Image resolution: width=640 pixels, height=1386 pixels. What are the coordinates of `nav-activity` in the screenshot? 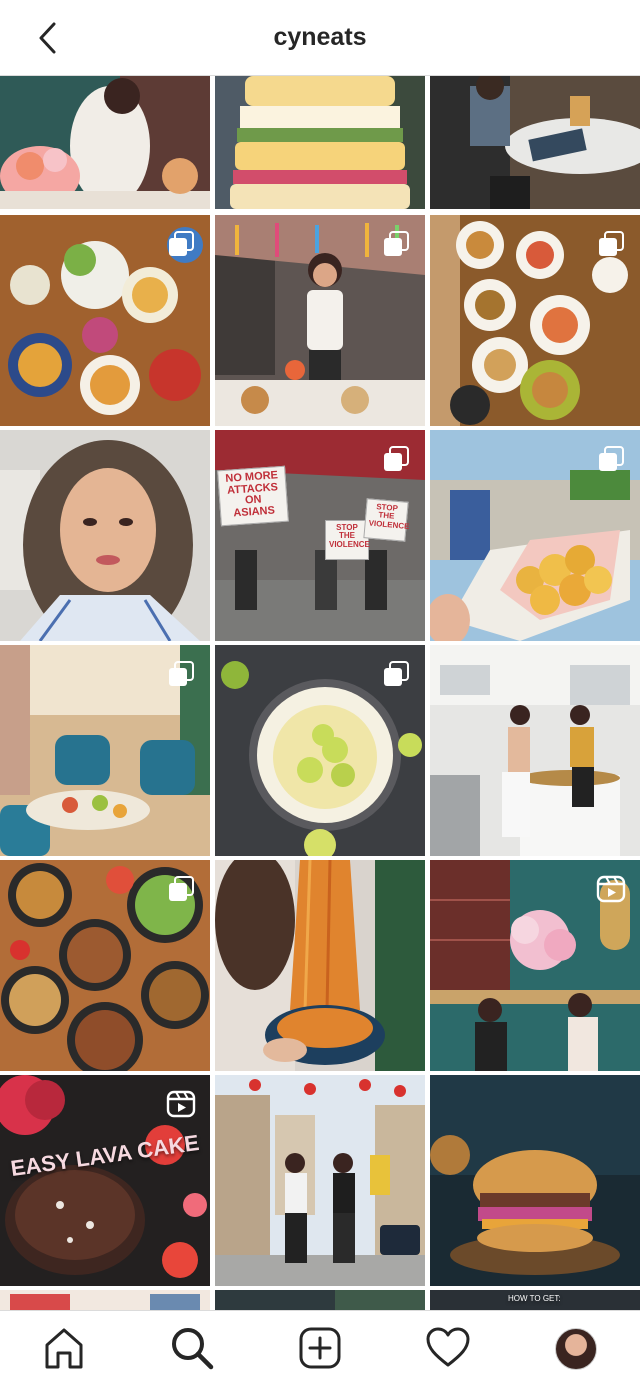 It's located at (448, 1348).